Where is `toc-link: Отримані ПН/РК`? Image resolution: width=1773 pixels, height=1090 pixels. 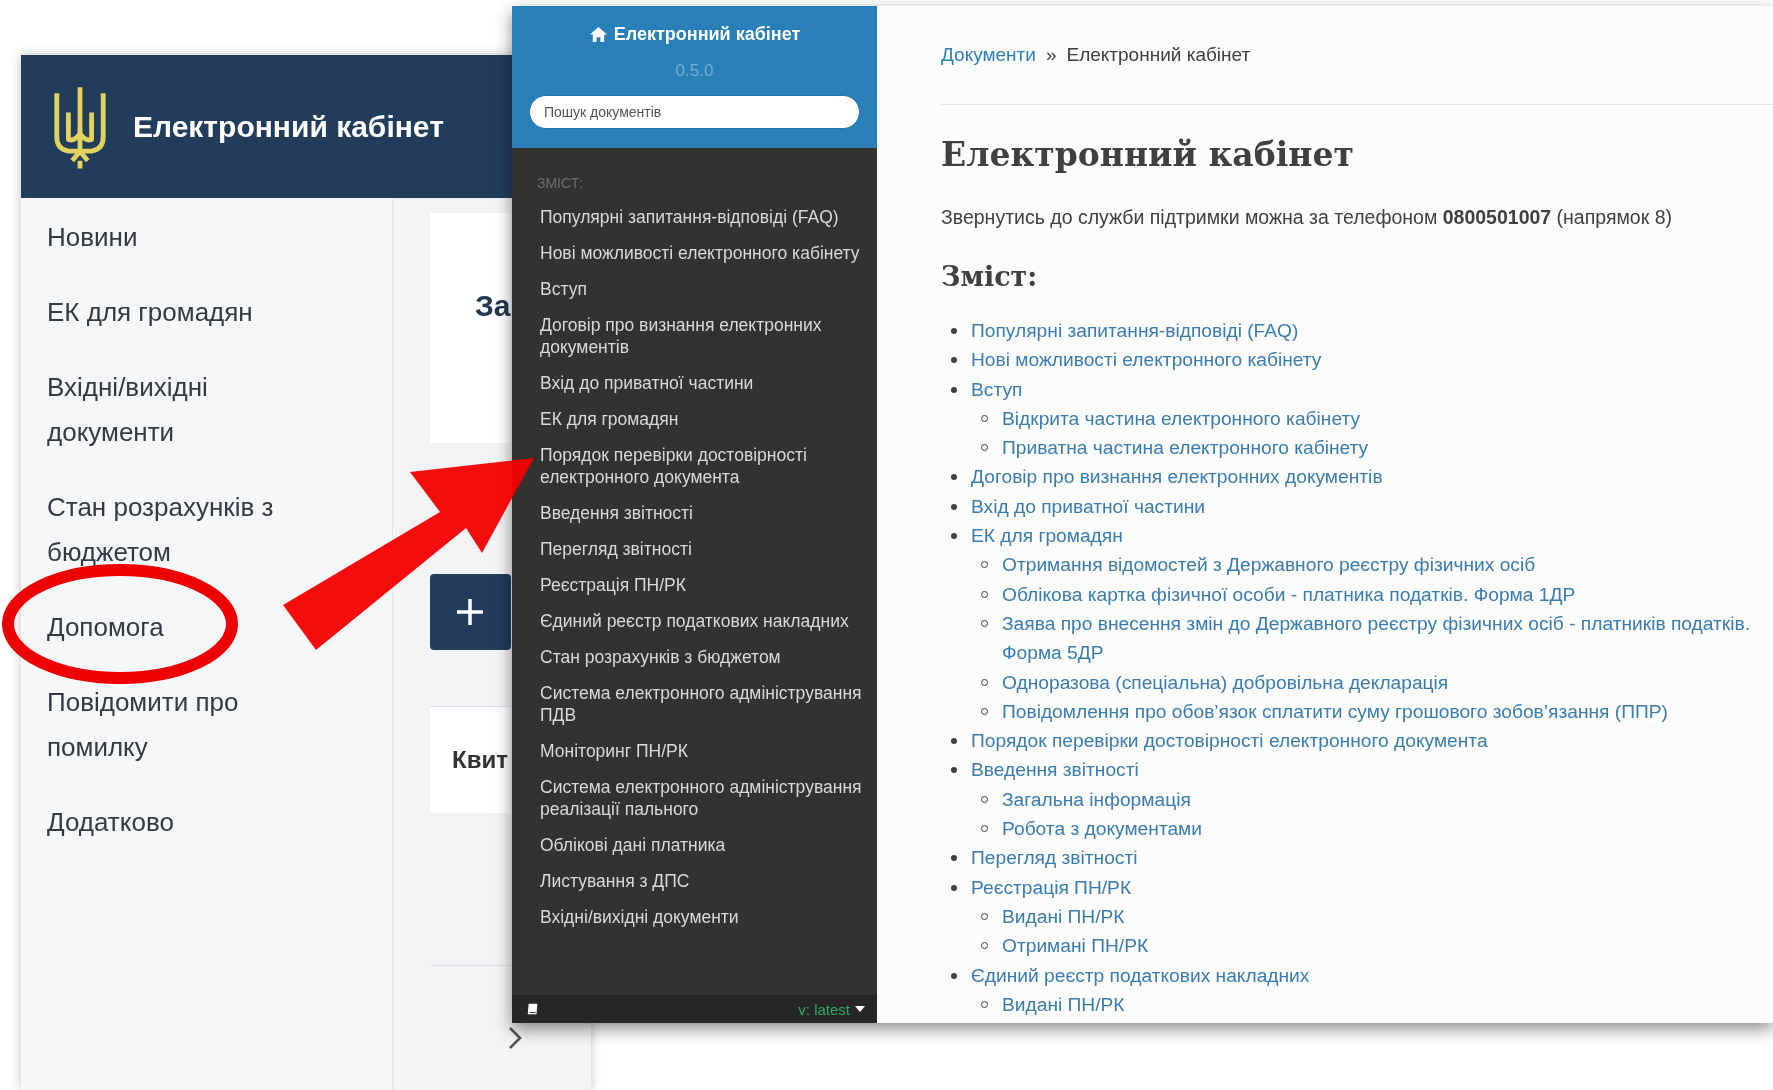 toc-link: Отримані ПН/РК is located at coordinates (1075, 946).